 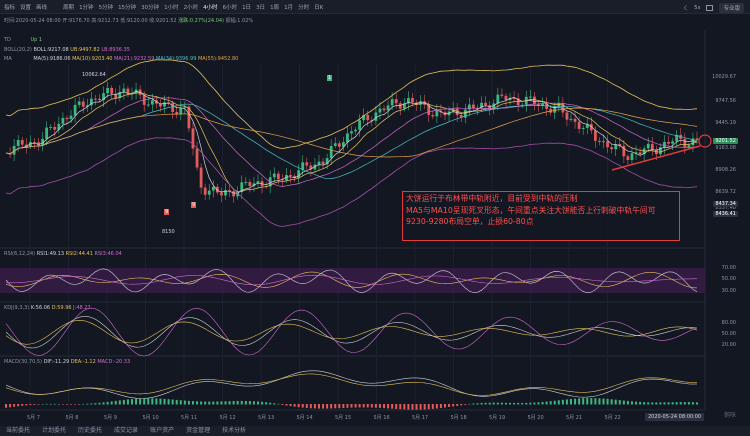 I want to click on time-axis-label: 5月 19, so click(x=497, y=418).